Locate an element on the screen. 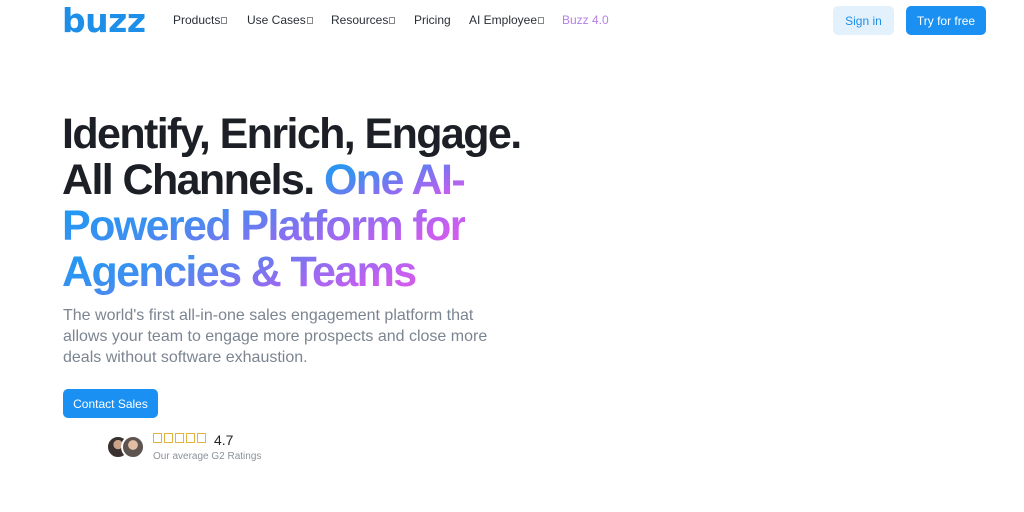  nav-use-cases-label: Use Cases is located at coordinates (276, 20).